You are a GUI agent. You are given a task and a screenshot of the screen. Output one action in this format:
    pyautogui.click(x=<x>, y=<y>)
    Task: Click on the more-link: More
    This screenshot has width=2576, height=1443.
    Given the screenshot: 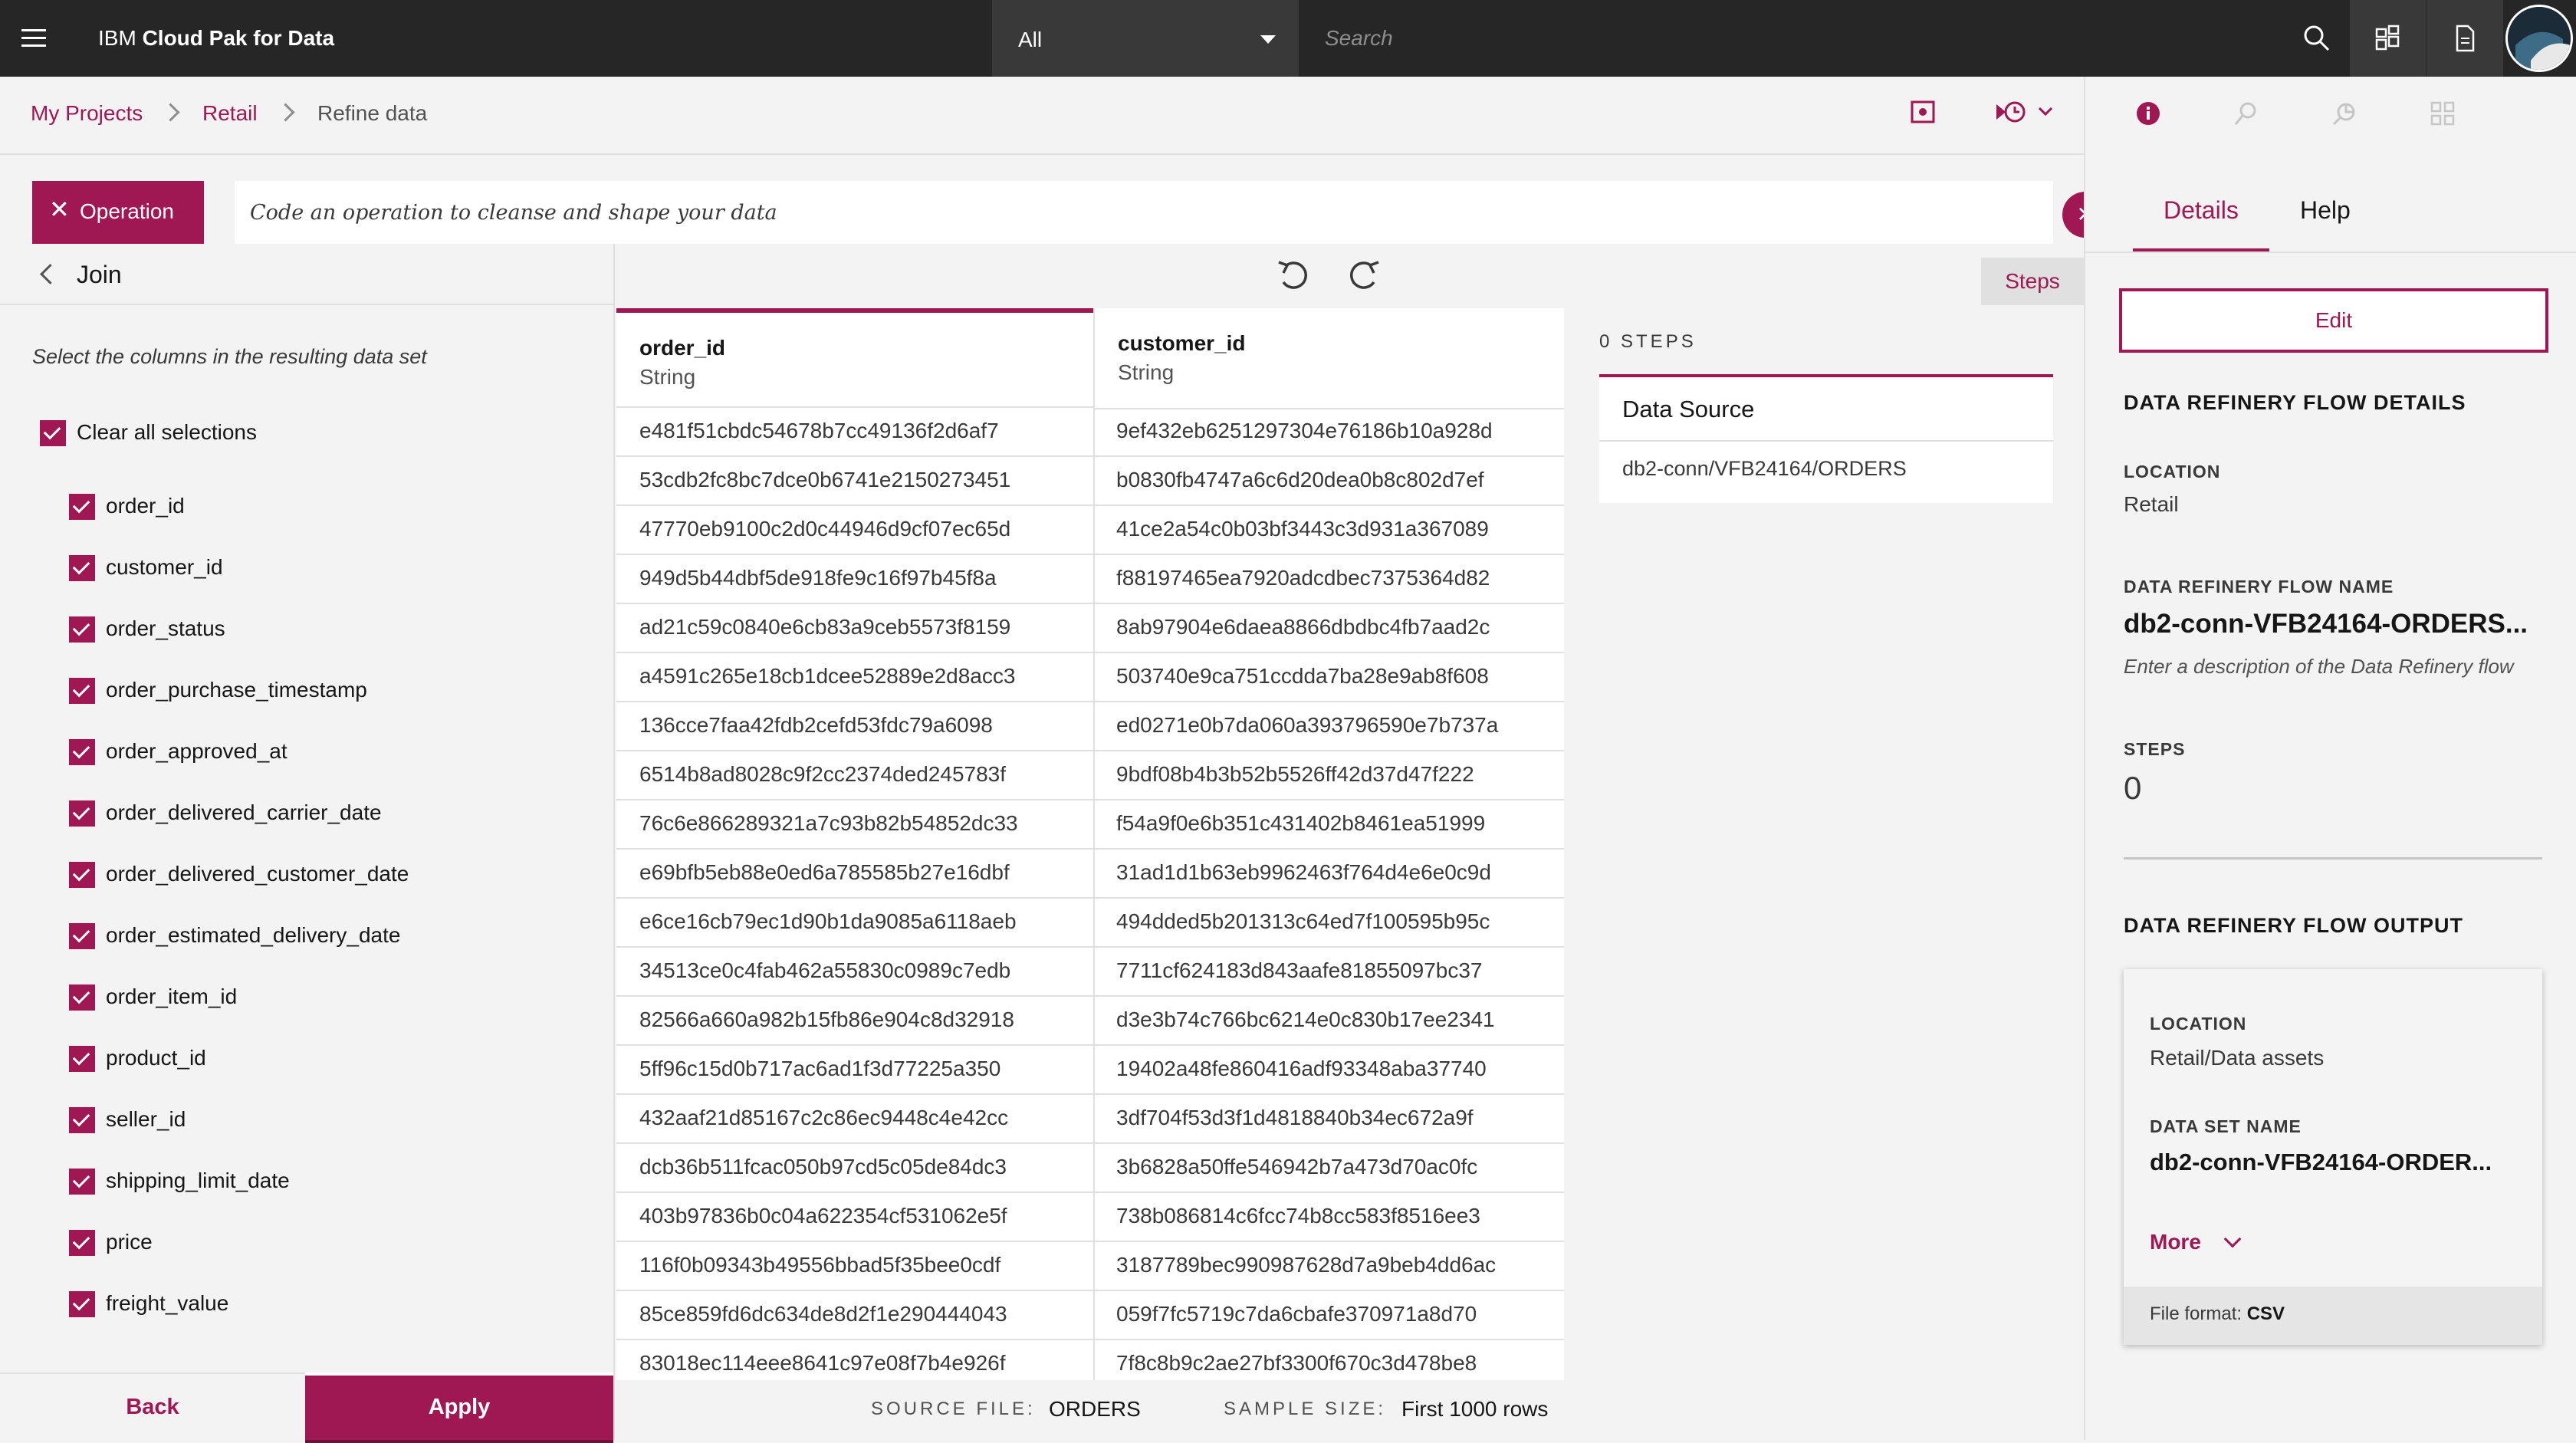 What is the action you would take?
    pyautogui.click(x=2175, y=1242)
    